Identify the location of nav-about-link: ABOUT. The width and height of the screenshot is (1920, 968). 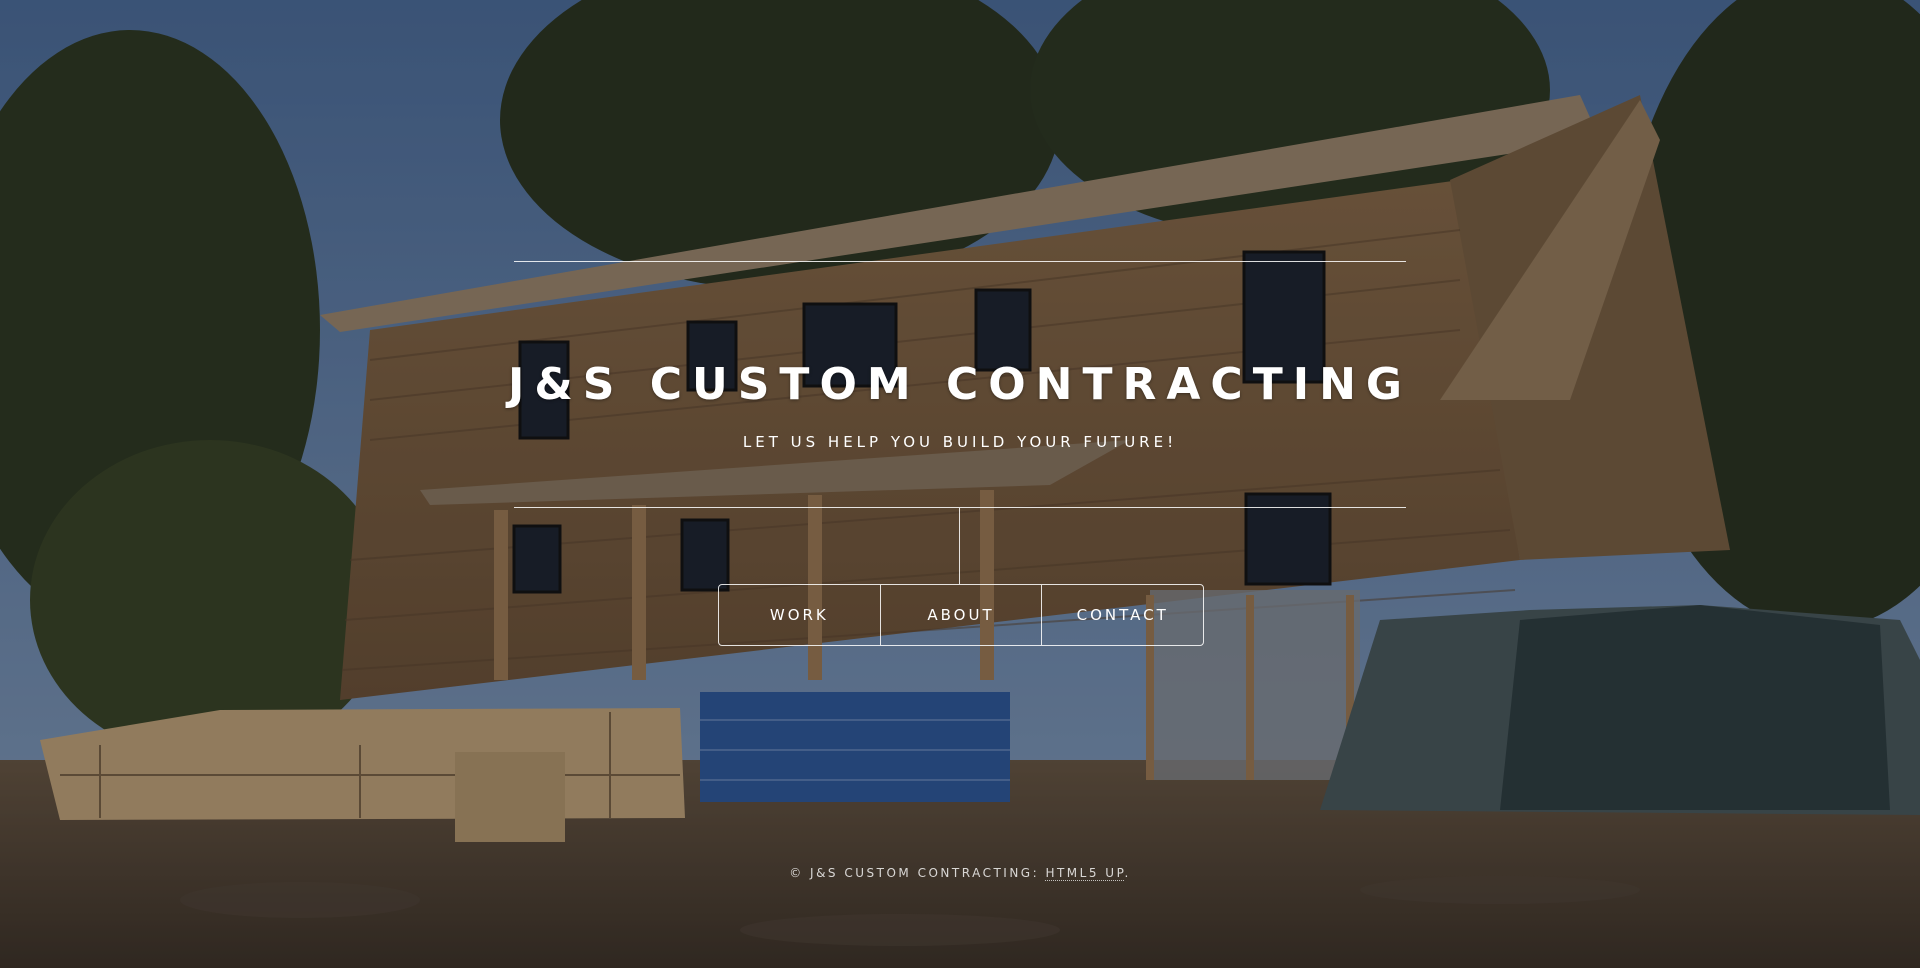
(960, 615).